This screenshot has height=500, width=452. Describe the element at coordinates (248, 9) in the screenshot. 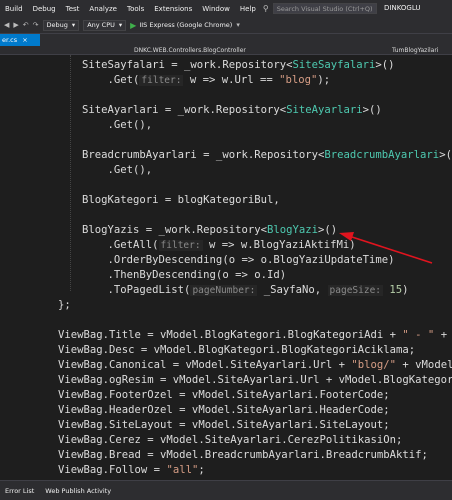

I see `menu-help: Help` at that location.